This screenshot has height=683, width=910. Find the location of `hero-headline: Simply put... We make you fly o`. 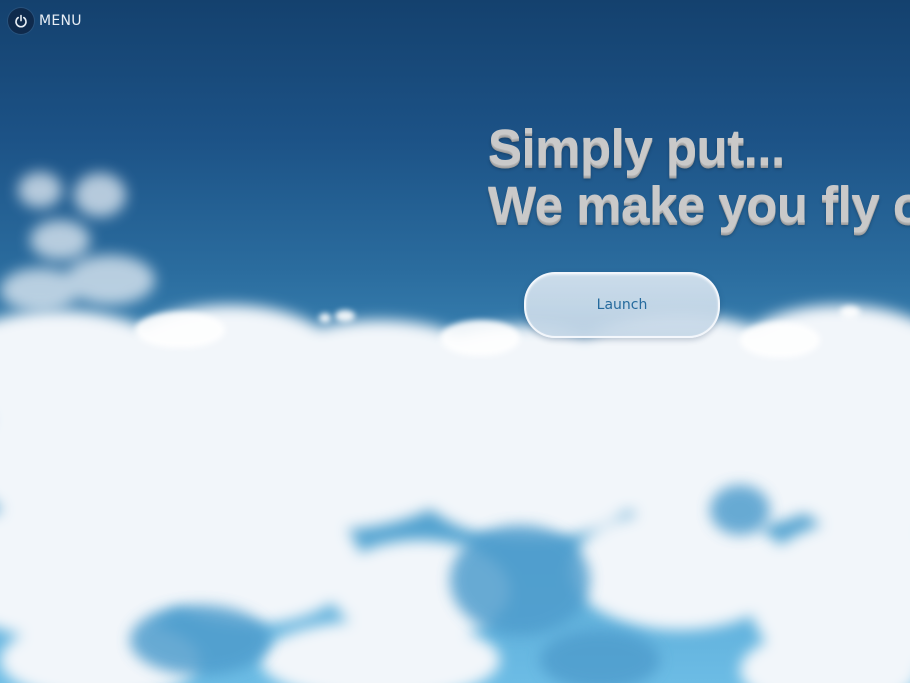

hero-headline: Simply put... We make you fly o is located at coordinates (699, 176).